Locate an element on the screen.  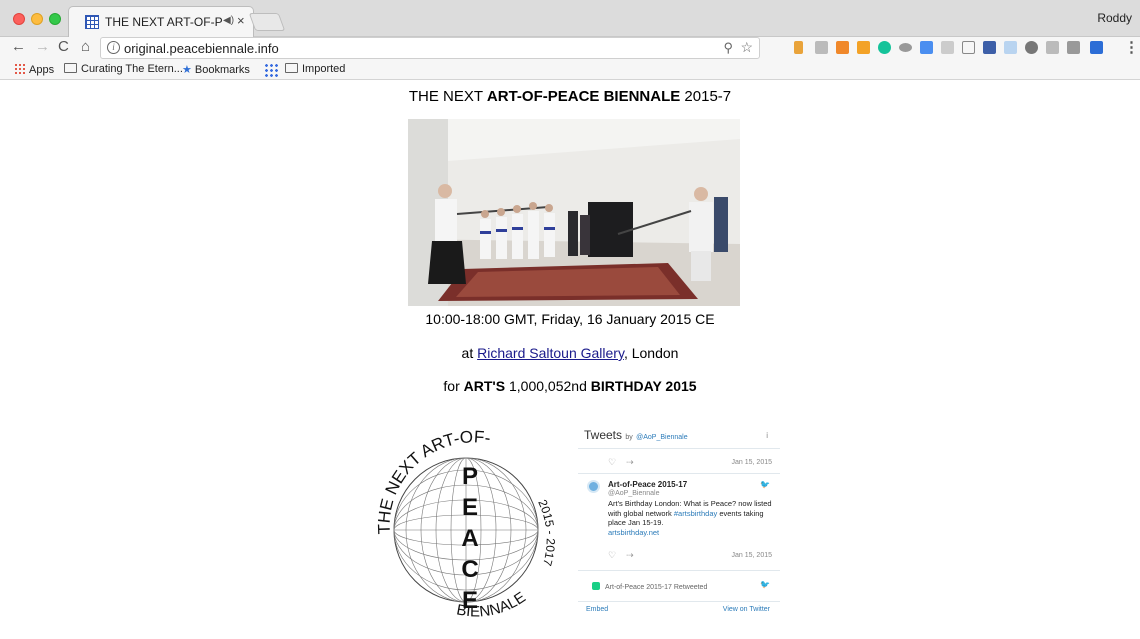
apps-grid-icon is located at coordinates (19, 68).